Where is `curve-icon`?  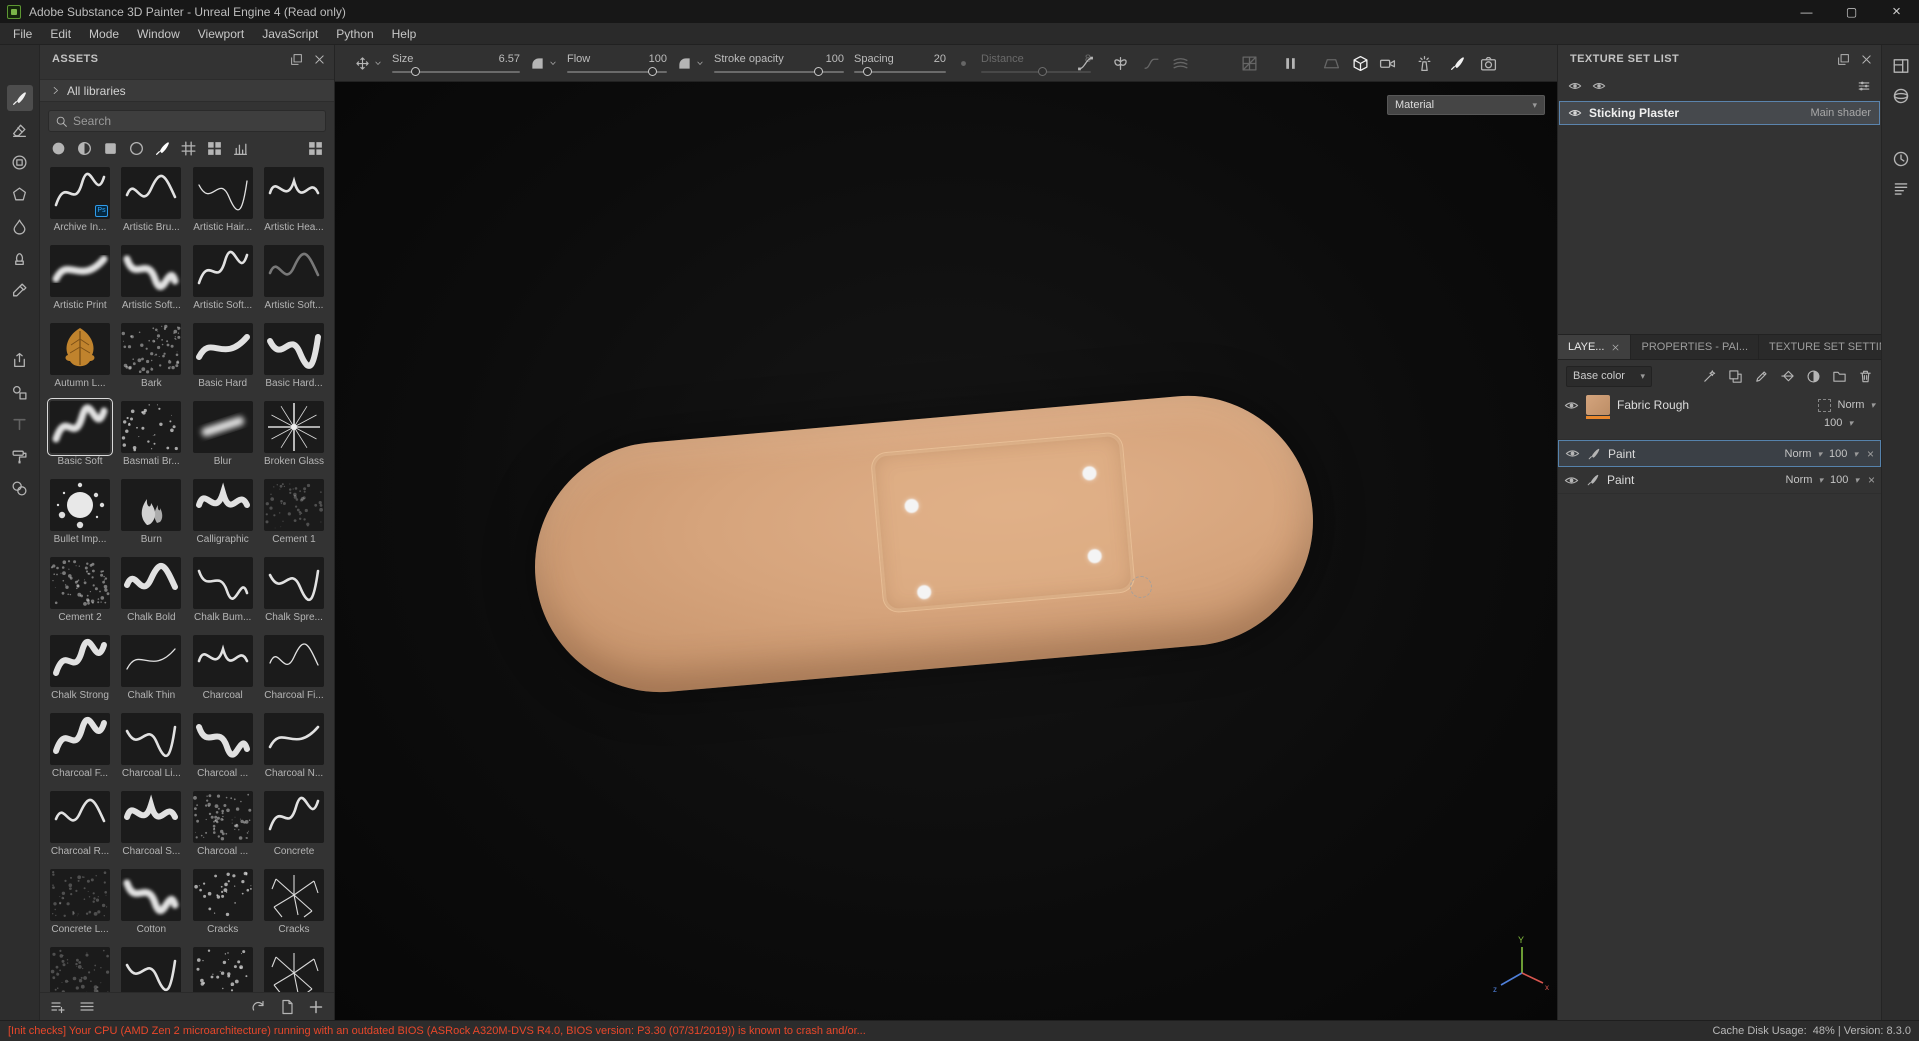
curve-icon is located at coordinates (1085, 63).